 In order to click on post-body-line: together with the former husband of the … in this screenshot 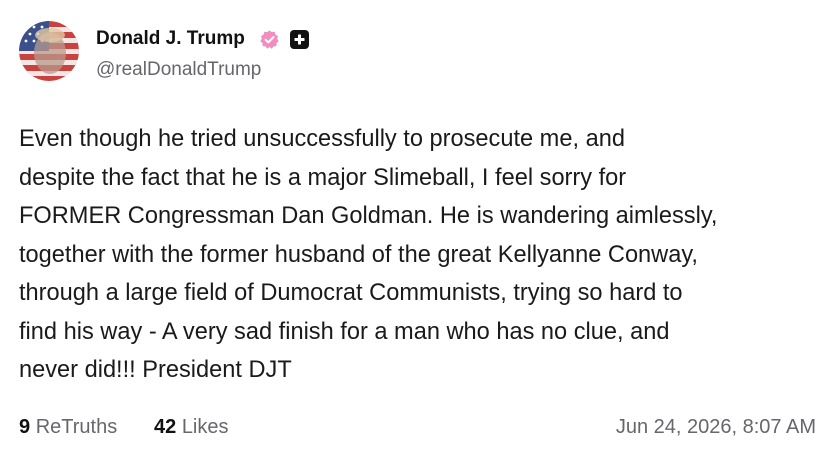, I will do `click(358, 254)`.